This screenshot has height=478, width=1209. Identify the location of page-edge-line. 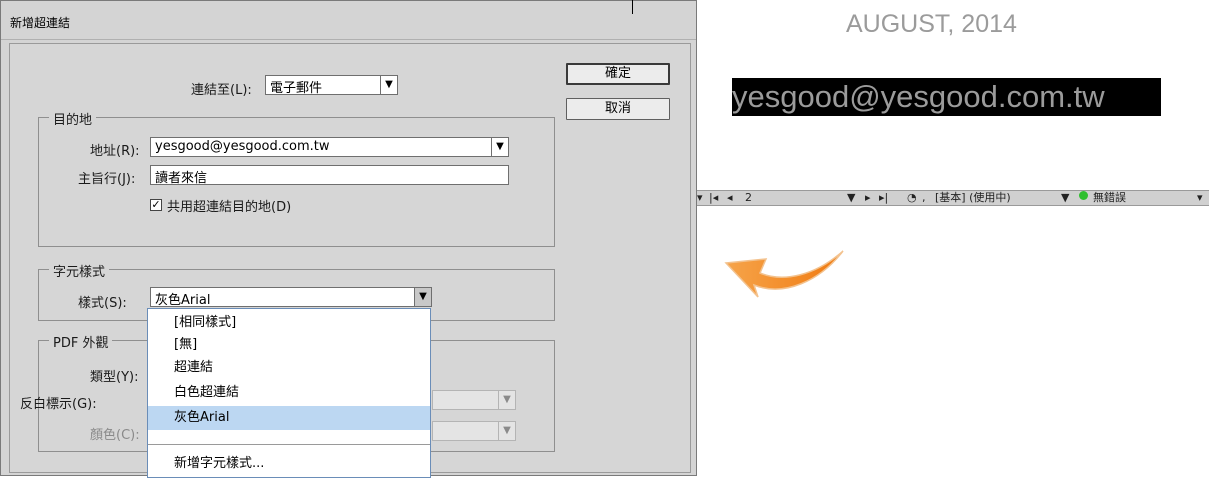
(632, 7).